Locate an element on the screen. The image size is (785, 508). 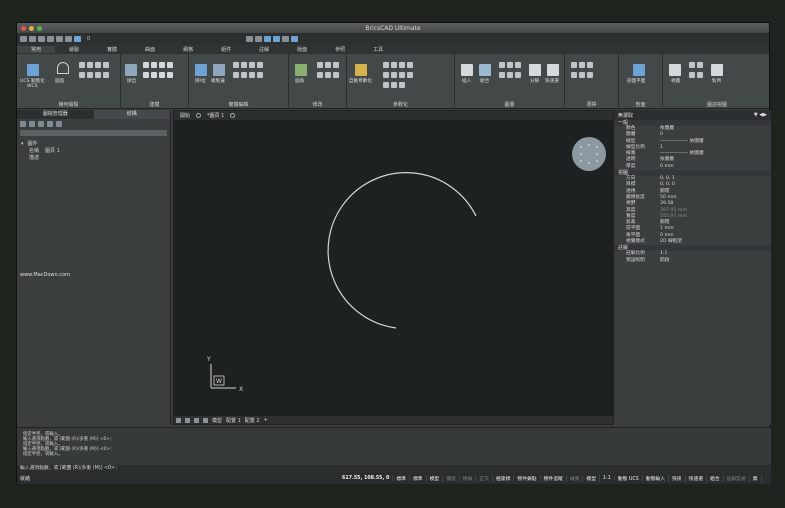
perpendicular-icon is located at coordinates (410, 65).